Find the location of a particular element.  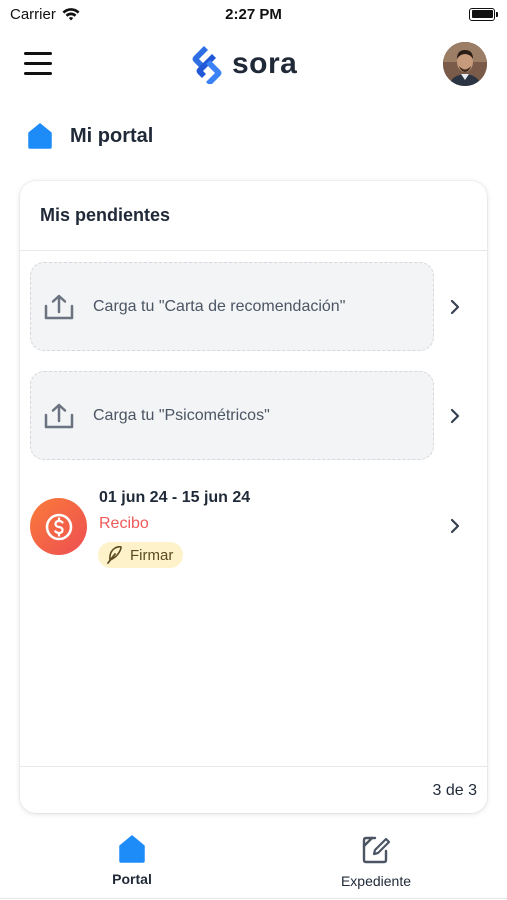

upload-item-psicometricos: Carga tu "Psicométricos" is located at coordinates (232, 415).